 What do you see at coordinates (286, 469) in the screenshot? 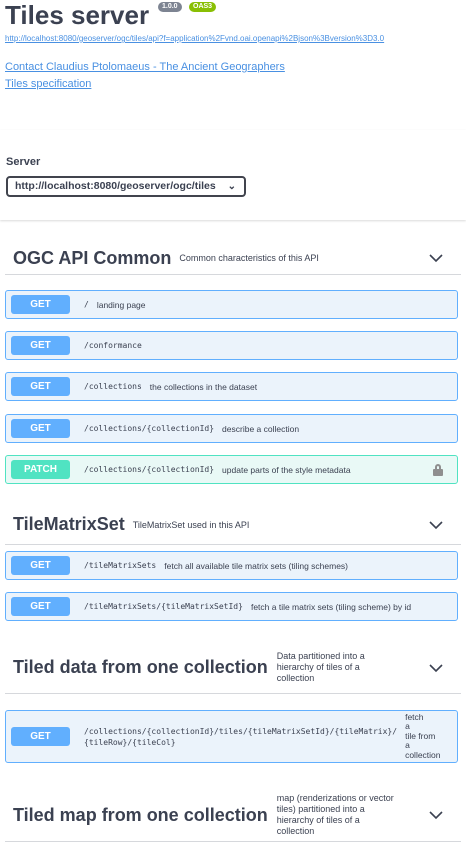
I see `operation-summary: update parts of the style metadata` at bounding box center [286, 469].